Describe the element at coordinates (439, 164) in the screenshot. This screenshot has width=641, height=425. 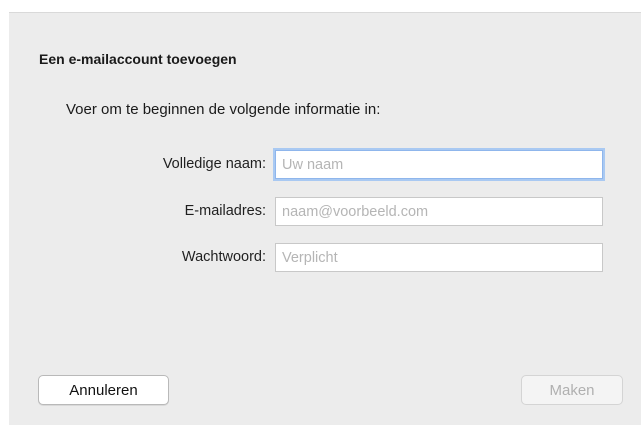
I see `full-name-input` at that location.